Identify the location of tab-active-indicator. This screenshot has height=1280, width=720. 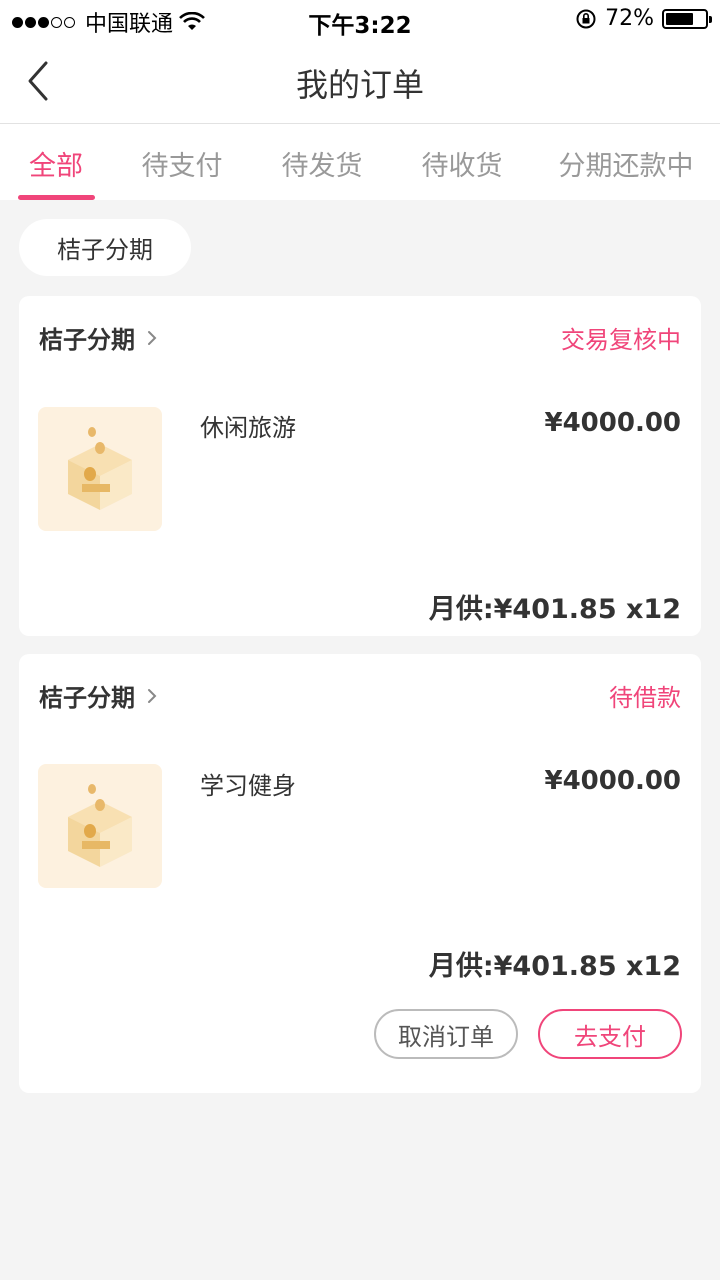
(56, 197).